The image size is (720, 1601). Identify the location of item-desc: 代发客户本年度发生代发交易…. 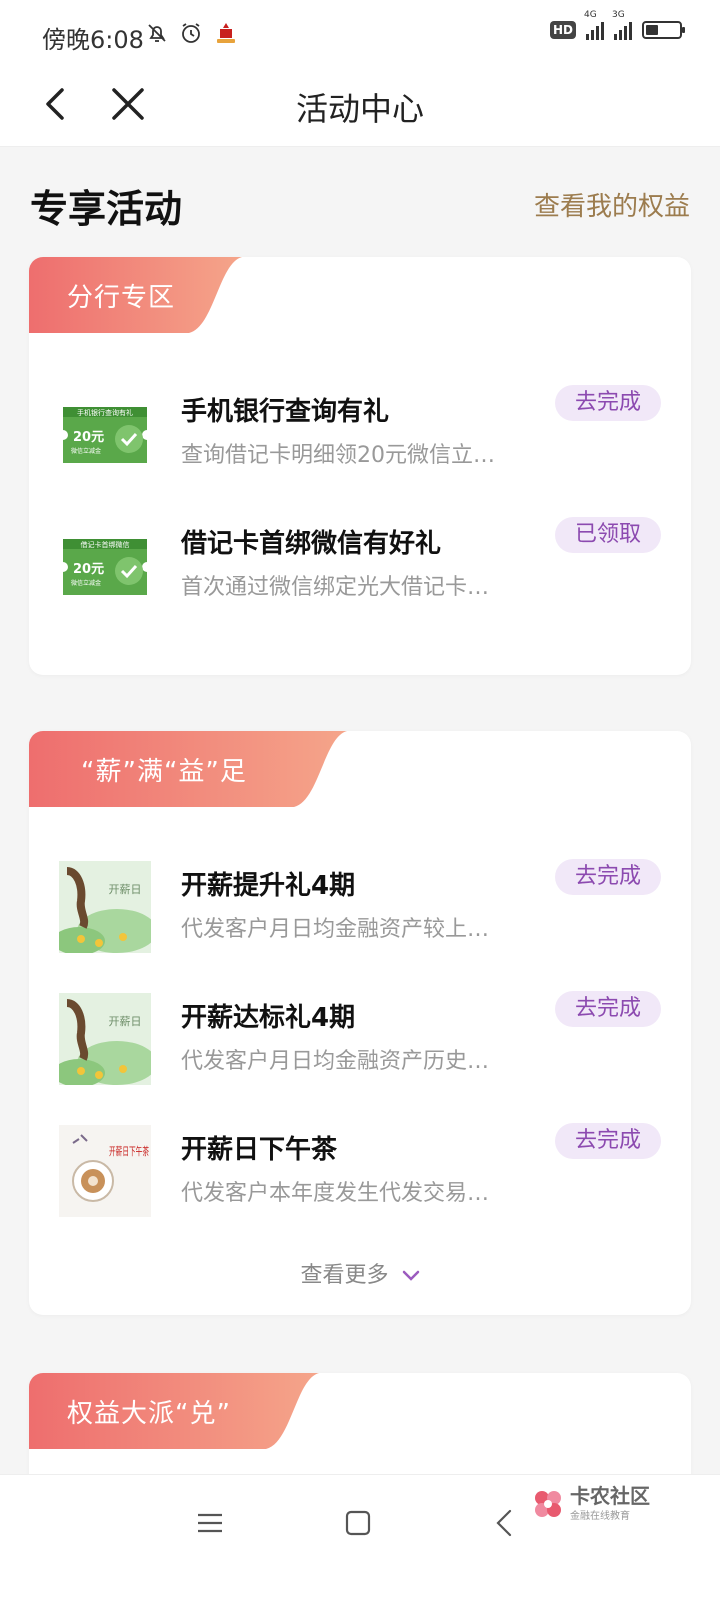
(335, 1193).